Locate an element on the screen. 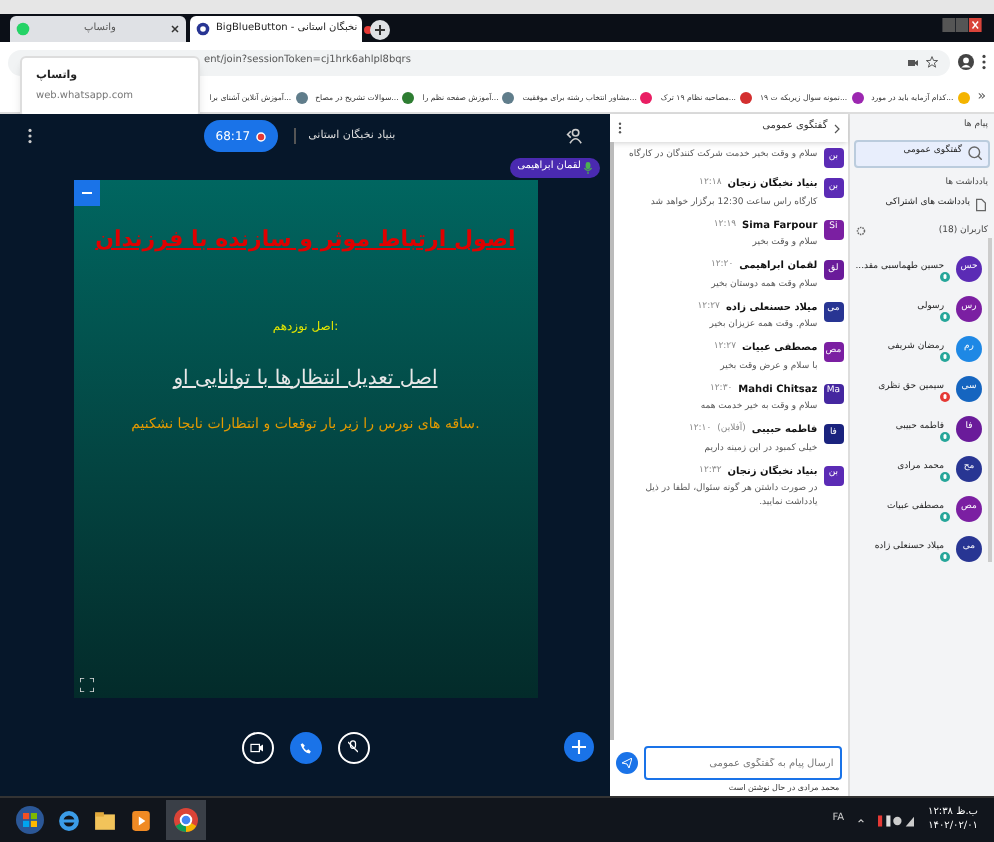  chat-app-icon is located at coordinates (23, 29).